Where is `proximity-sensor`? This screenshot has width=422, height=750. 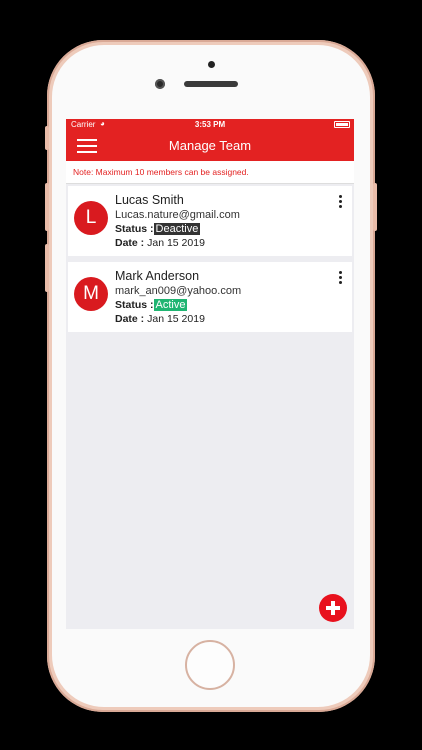
proximity-sensor is located at coordinates (211, 64).